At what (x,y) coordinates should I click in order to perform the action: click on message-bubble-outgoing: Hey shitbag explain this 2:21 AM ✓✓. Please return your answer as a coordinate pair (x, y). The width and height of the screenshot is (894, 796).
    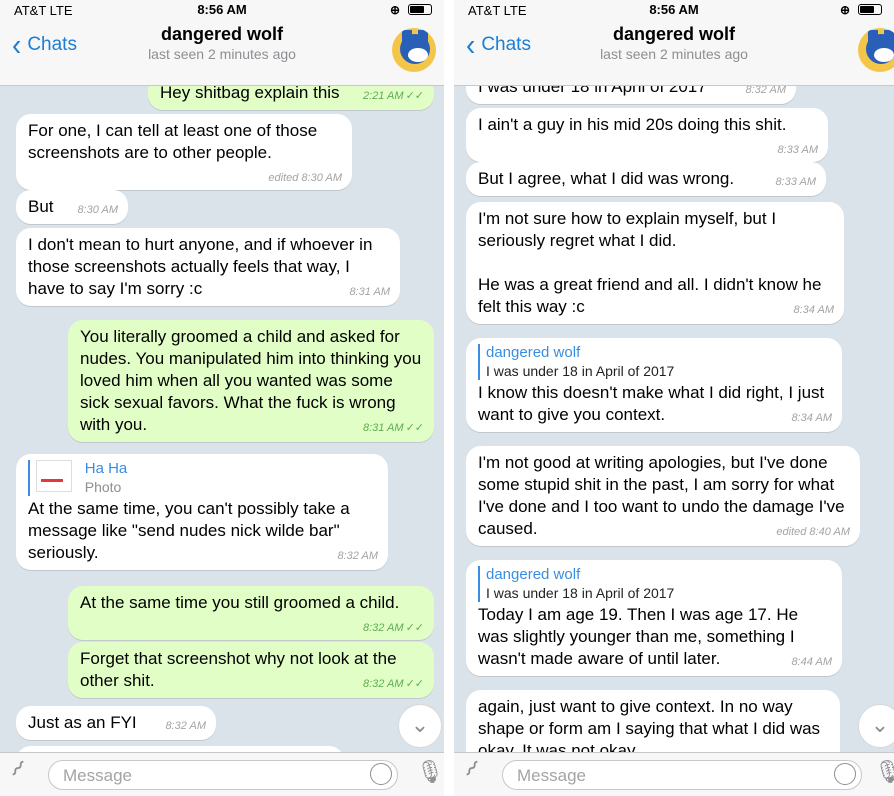
    Looking at the image, I should click on (291, 98).